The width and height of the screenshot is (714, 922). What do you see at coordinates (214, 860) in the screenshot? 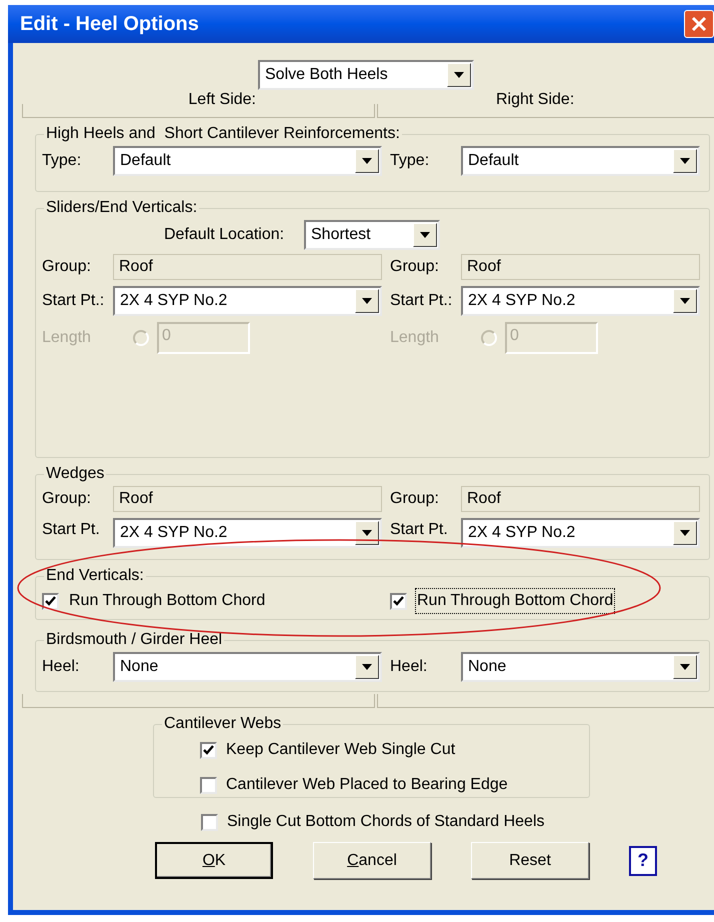
I see `dialog-button: OK` at bounding box center [214, 860].